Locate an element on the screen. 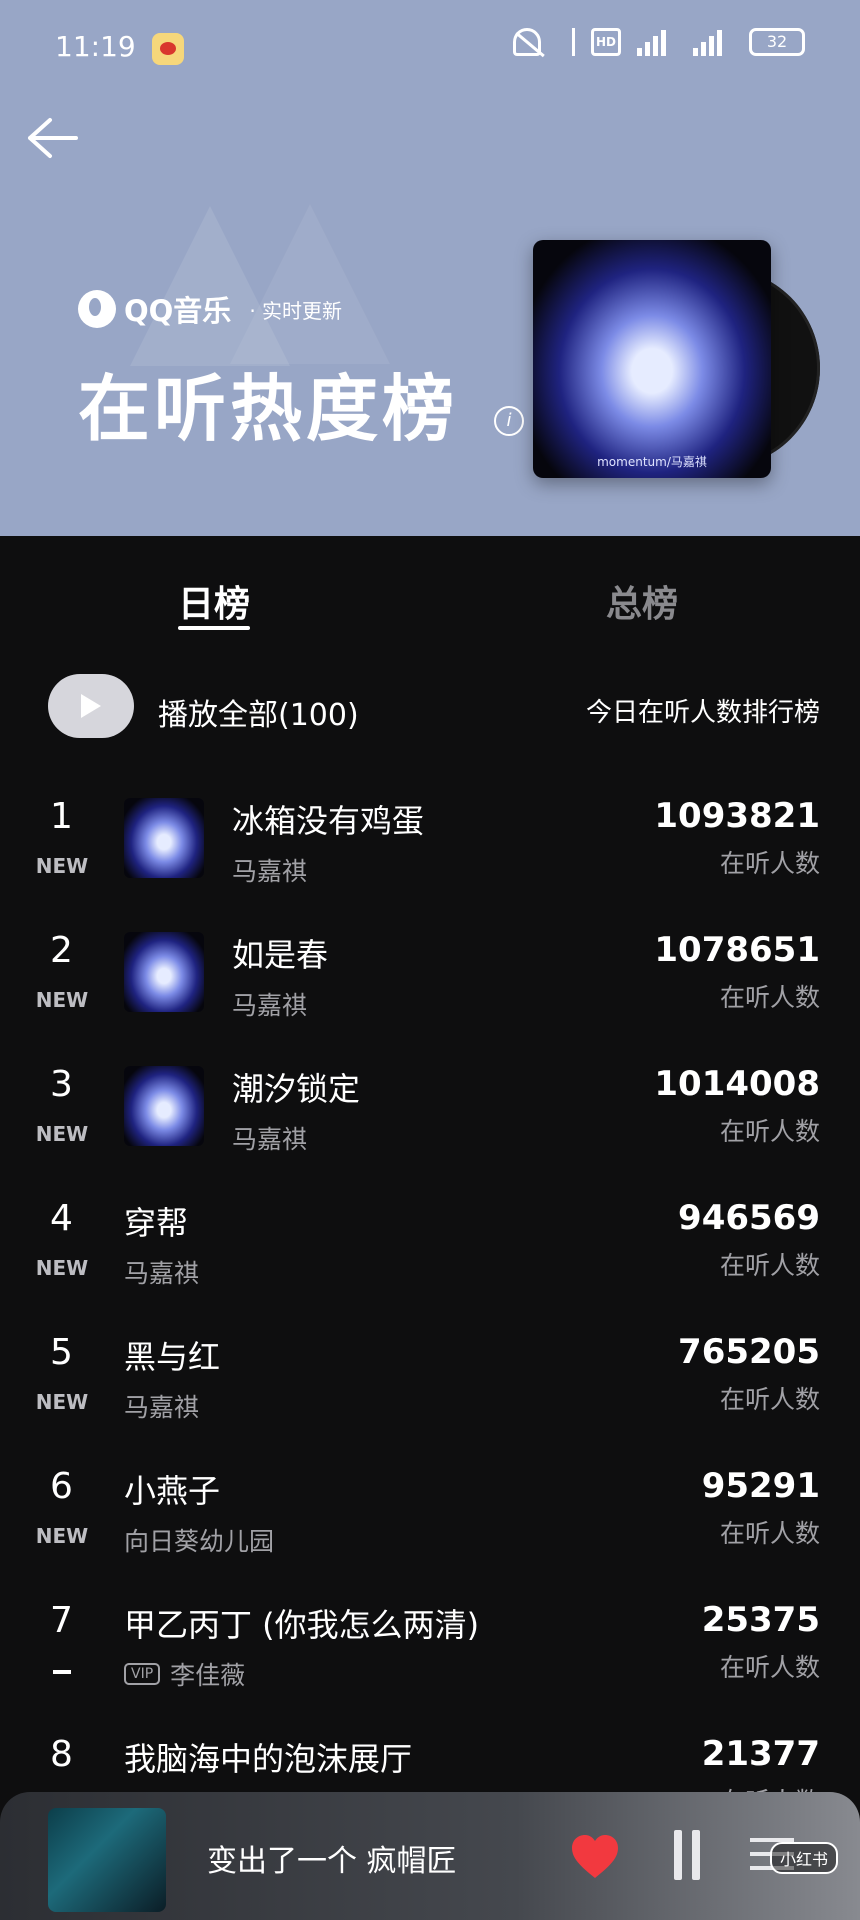 The height and width of the screenshot is (1920, 860). song-title: 冰箱没有鸡蛋 is located at coordinates (328, 821).